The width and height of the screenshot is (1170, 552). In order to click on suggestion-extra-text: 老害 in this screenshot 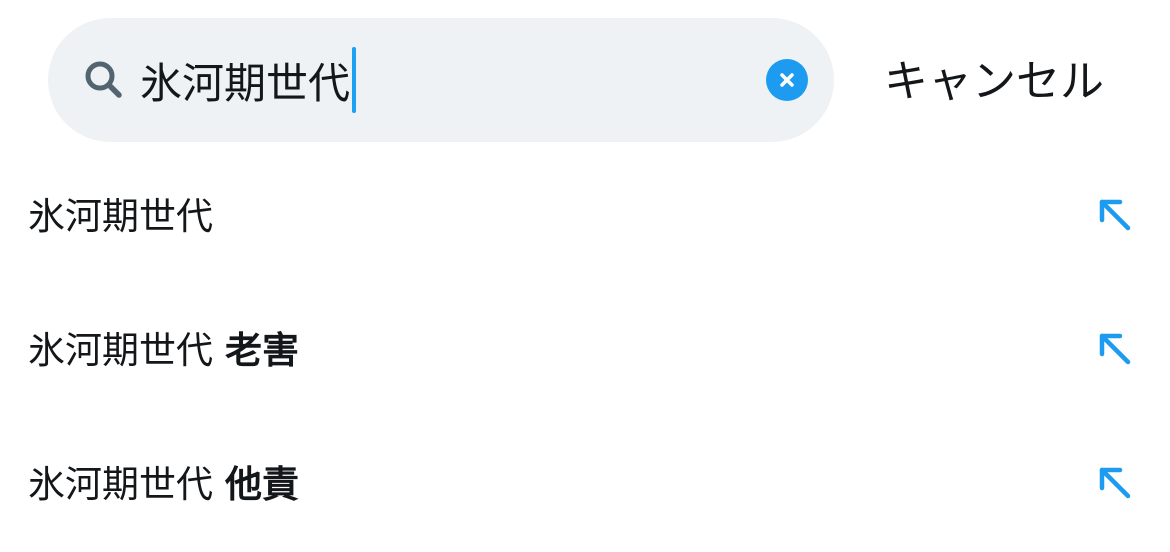, I will do `click(262, 350)`.